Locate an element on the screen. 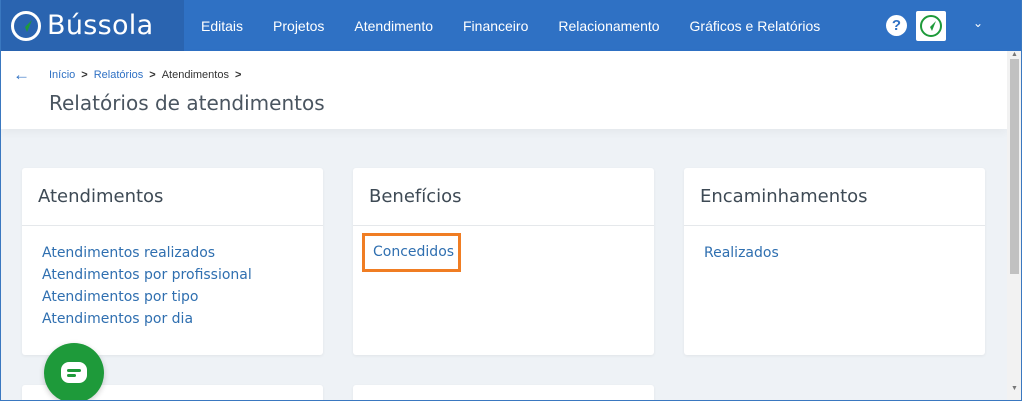 Image resolution: width=1022 pixels, height=401 pixels. breadcrumb-atendimentos: Atendimentos is located at coordinates (195, 75).